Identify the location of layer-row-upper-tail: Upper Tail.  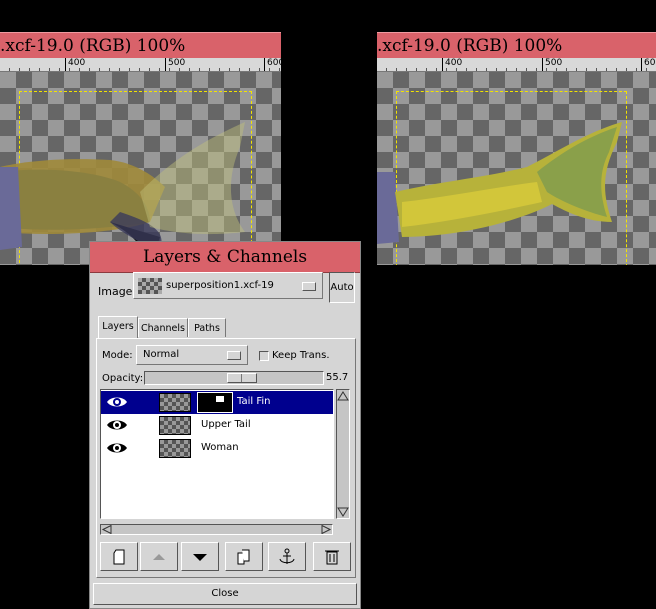
(217, 425).